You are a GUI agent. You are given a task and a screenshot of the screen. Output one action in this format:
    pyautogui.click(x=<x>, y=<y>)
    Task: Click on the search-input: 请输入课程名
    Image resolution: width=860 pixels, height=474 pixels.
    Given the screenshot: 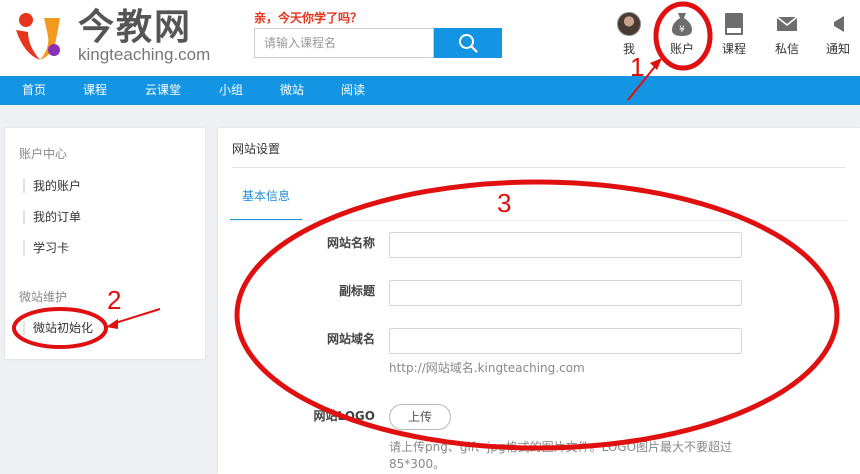 What is the action you would take?
    pyautogui.click(x=344, y=43)
    